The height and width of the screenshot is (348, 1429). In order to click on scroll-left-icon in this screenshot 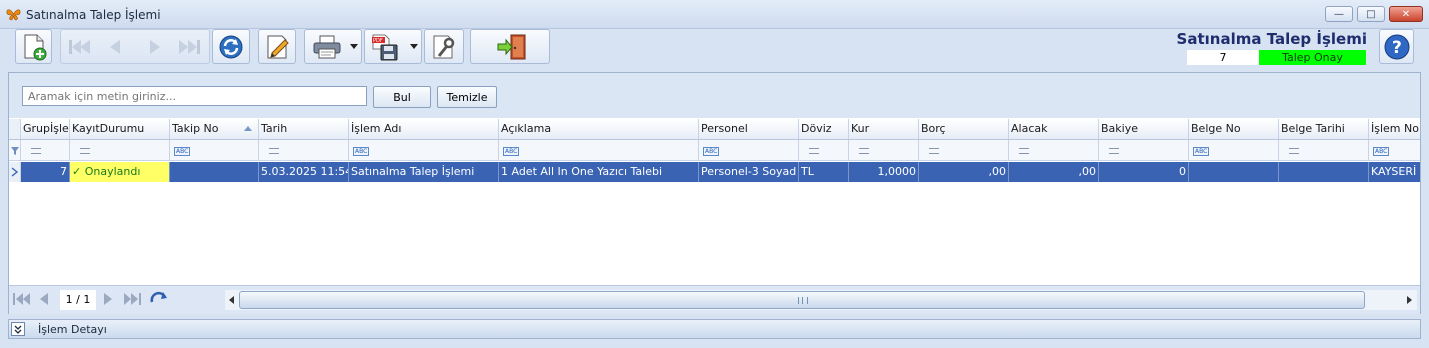, I will do `click(231, 300)`.